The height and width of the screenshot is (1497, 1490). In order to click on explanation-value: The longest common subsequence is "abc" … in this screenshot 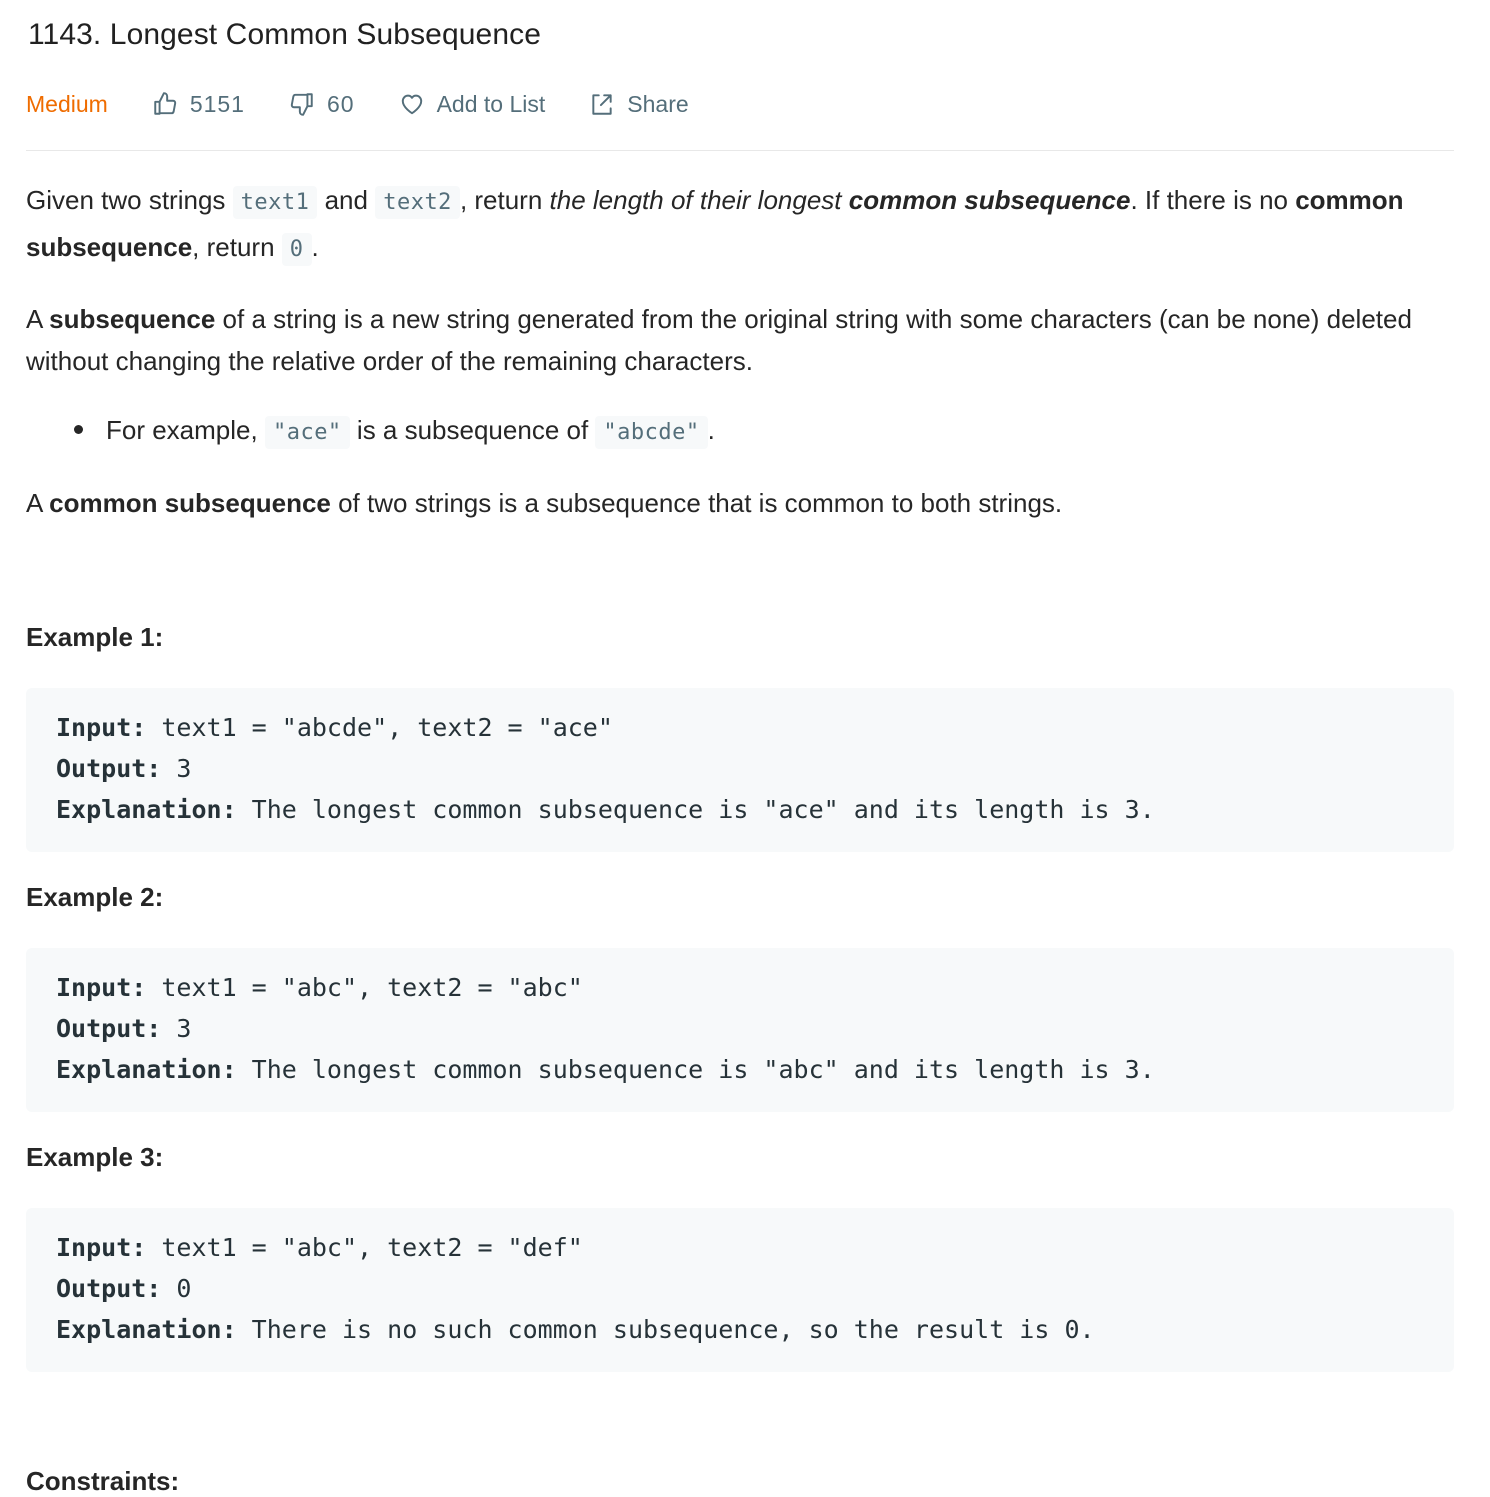, I will do `click(695, 1069)`.